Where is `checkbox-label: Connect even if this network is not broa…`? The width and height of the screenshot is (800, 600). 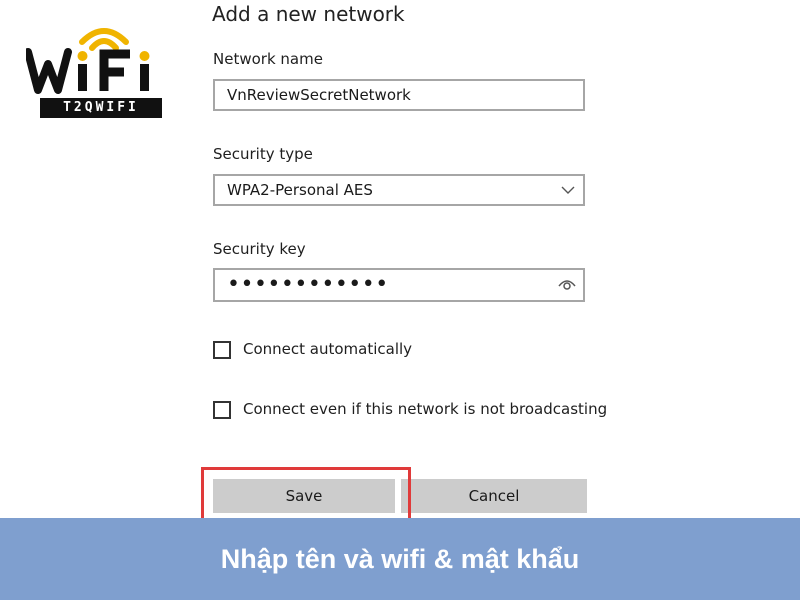 checkbox-label: Connect even if this network is not broa… is located at coordinates (425, 409).